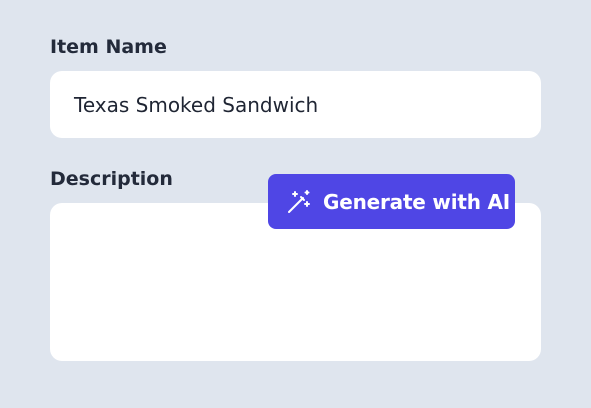 The width and height of the screenshot is (591, 408). I want to click on item-name-value: Texas Smoked Sandwich, so click(196, 104).